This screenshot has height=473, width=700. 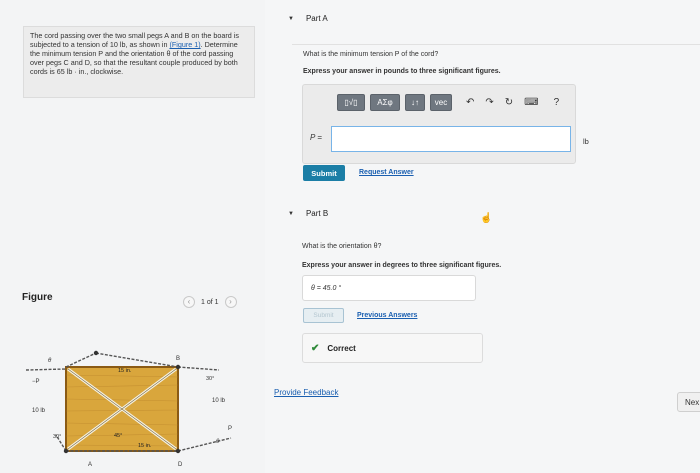 I want to click on c-label: C, so click(x=94, y=351).